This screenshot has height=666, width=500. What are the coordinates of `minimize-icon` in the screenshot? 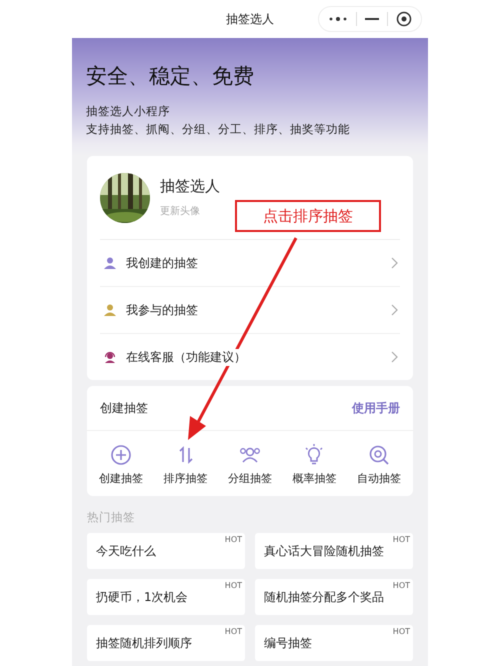 It's located at (372, 19).